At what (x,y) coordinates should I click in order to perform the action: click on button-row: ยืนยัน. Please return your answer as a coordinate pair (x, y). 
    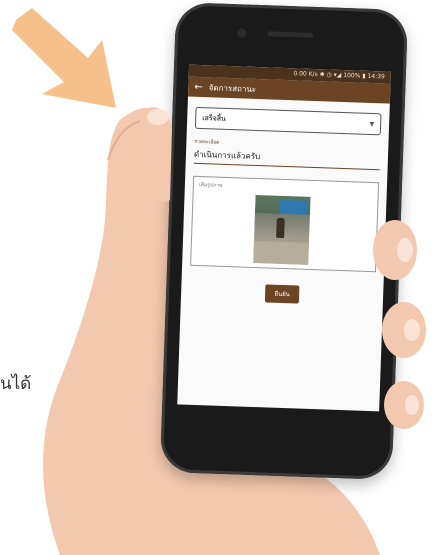
    Looking at the image, I should click on (282, 292).